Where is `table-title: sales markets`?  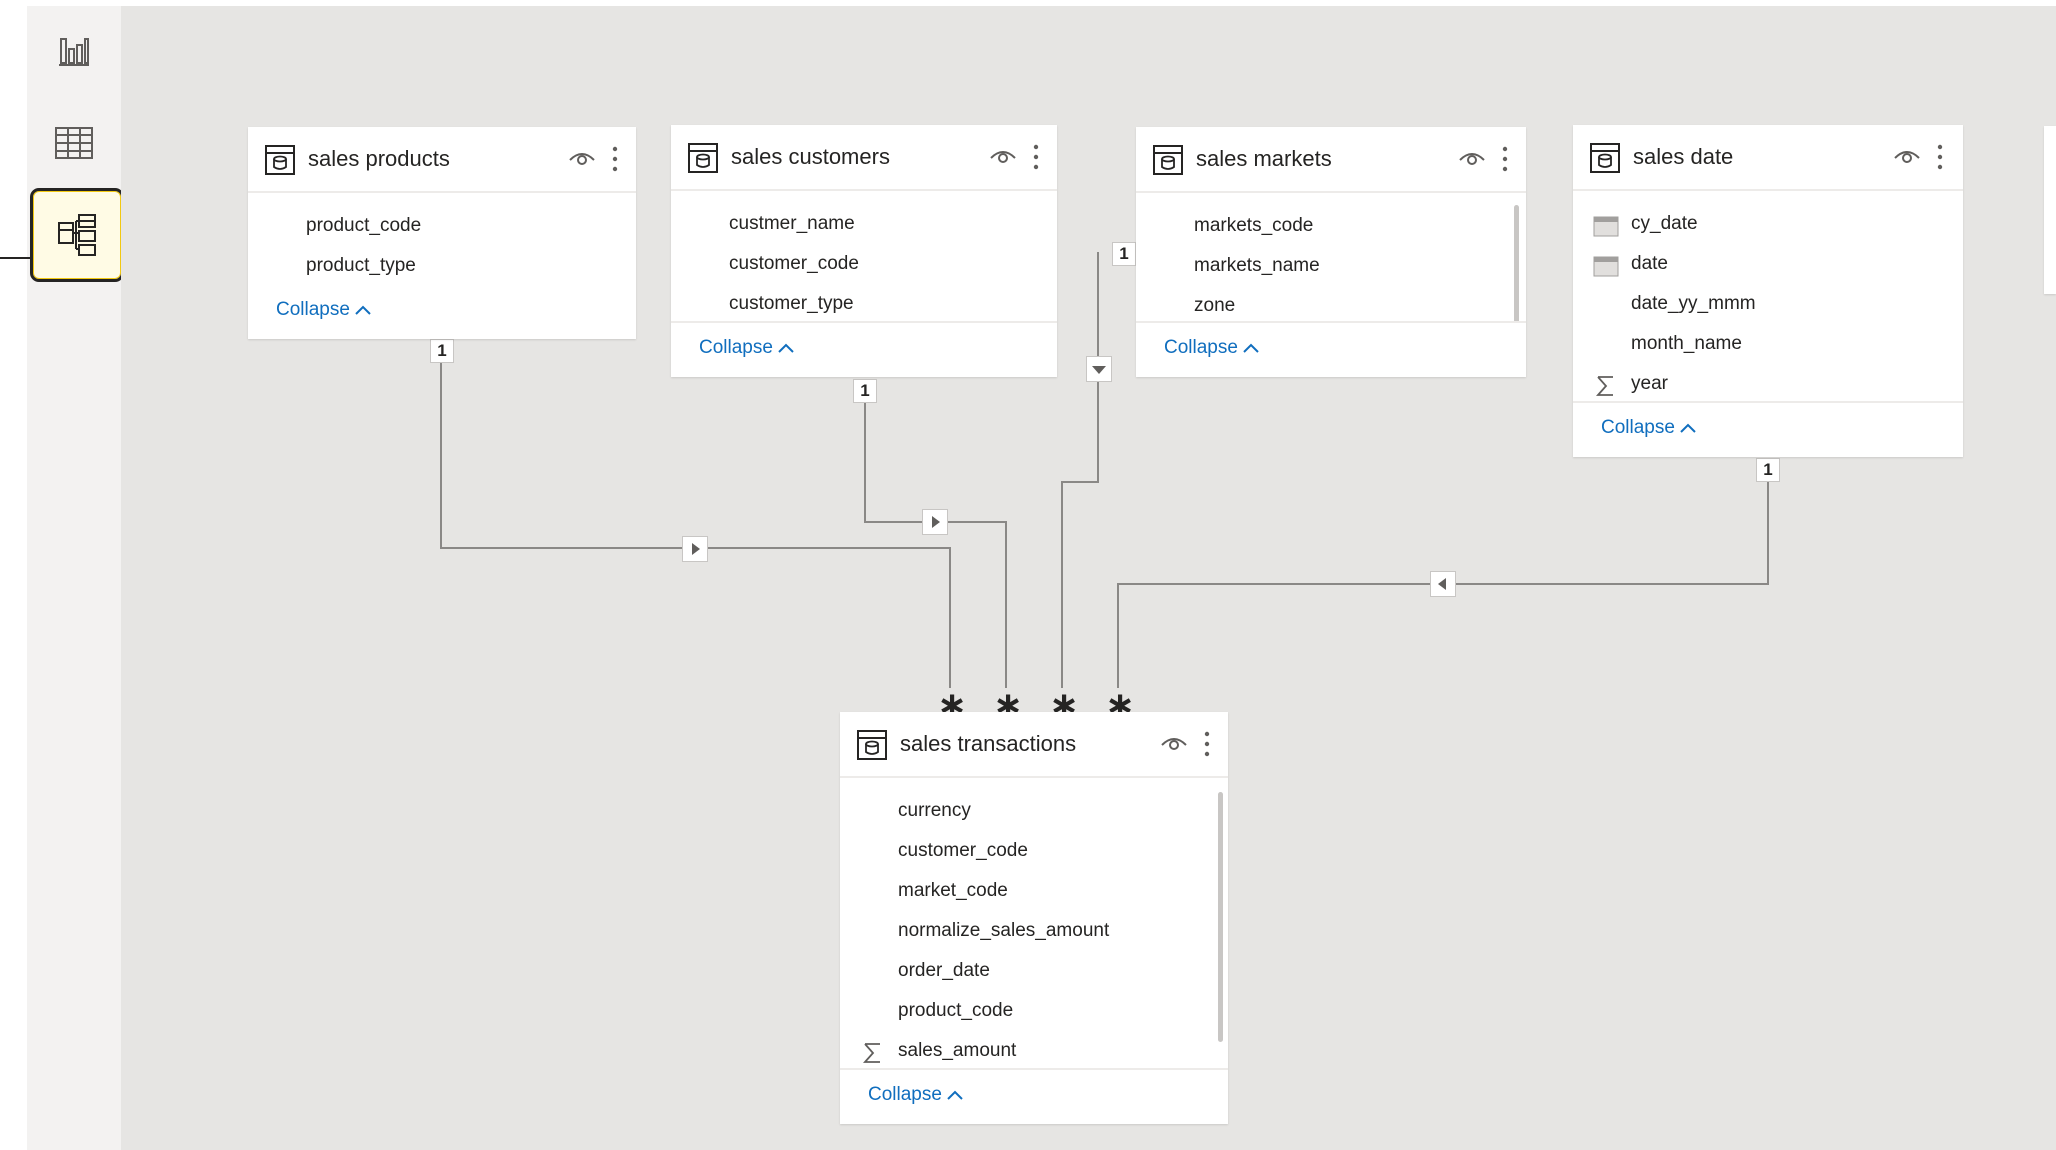
table-title: sales markets is located at coordinates (1264, 158).